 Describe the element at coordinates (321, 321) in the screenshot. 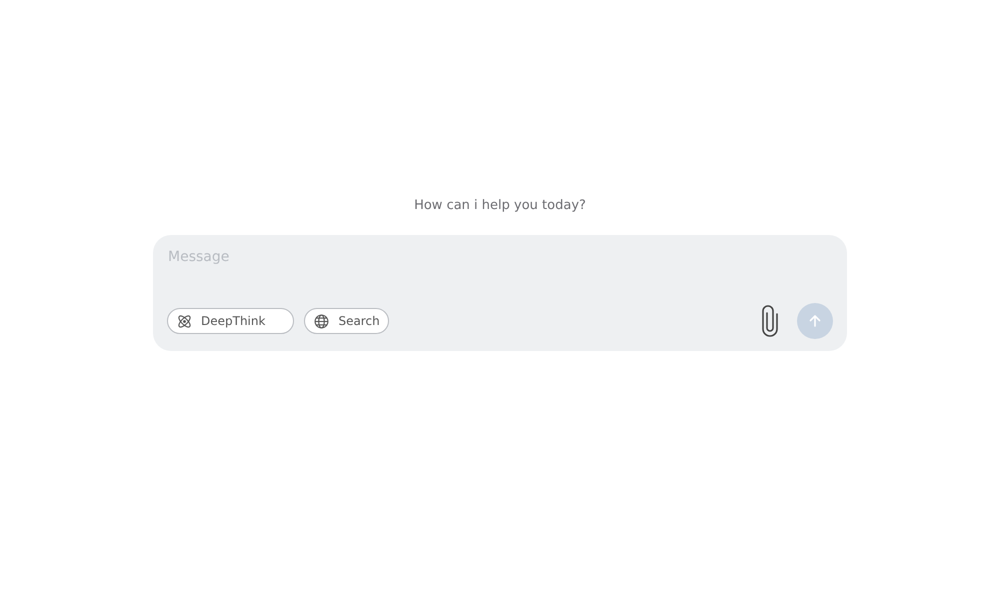

I see `globe-icon` at that location.